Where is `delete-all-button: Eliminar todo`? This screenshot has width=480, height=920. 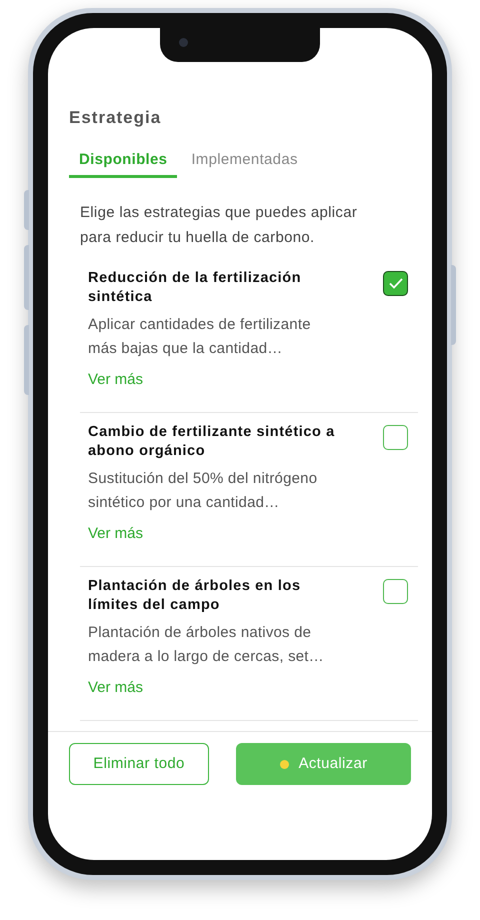 delete-all-button: Eliminar todo is located at coordinates (139, 764).